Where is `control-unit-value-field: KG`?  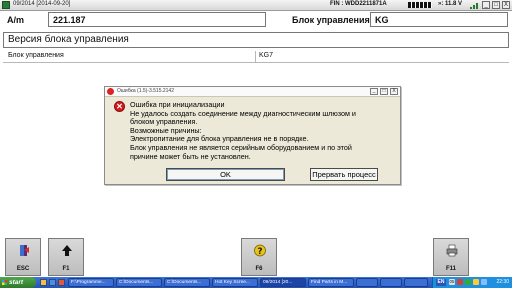
control-unit-value-field: KG is located at coordinates (439, 19).